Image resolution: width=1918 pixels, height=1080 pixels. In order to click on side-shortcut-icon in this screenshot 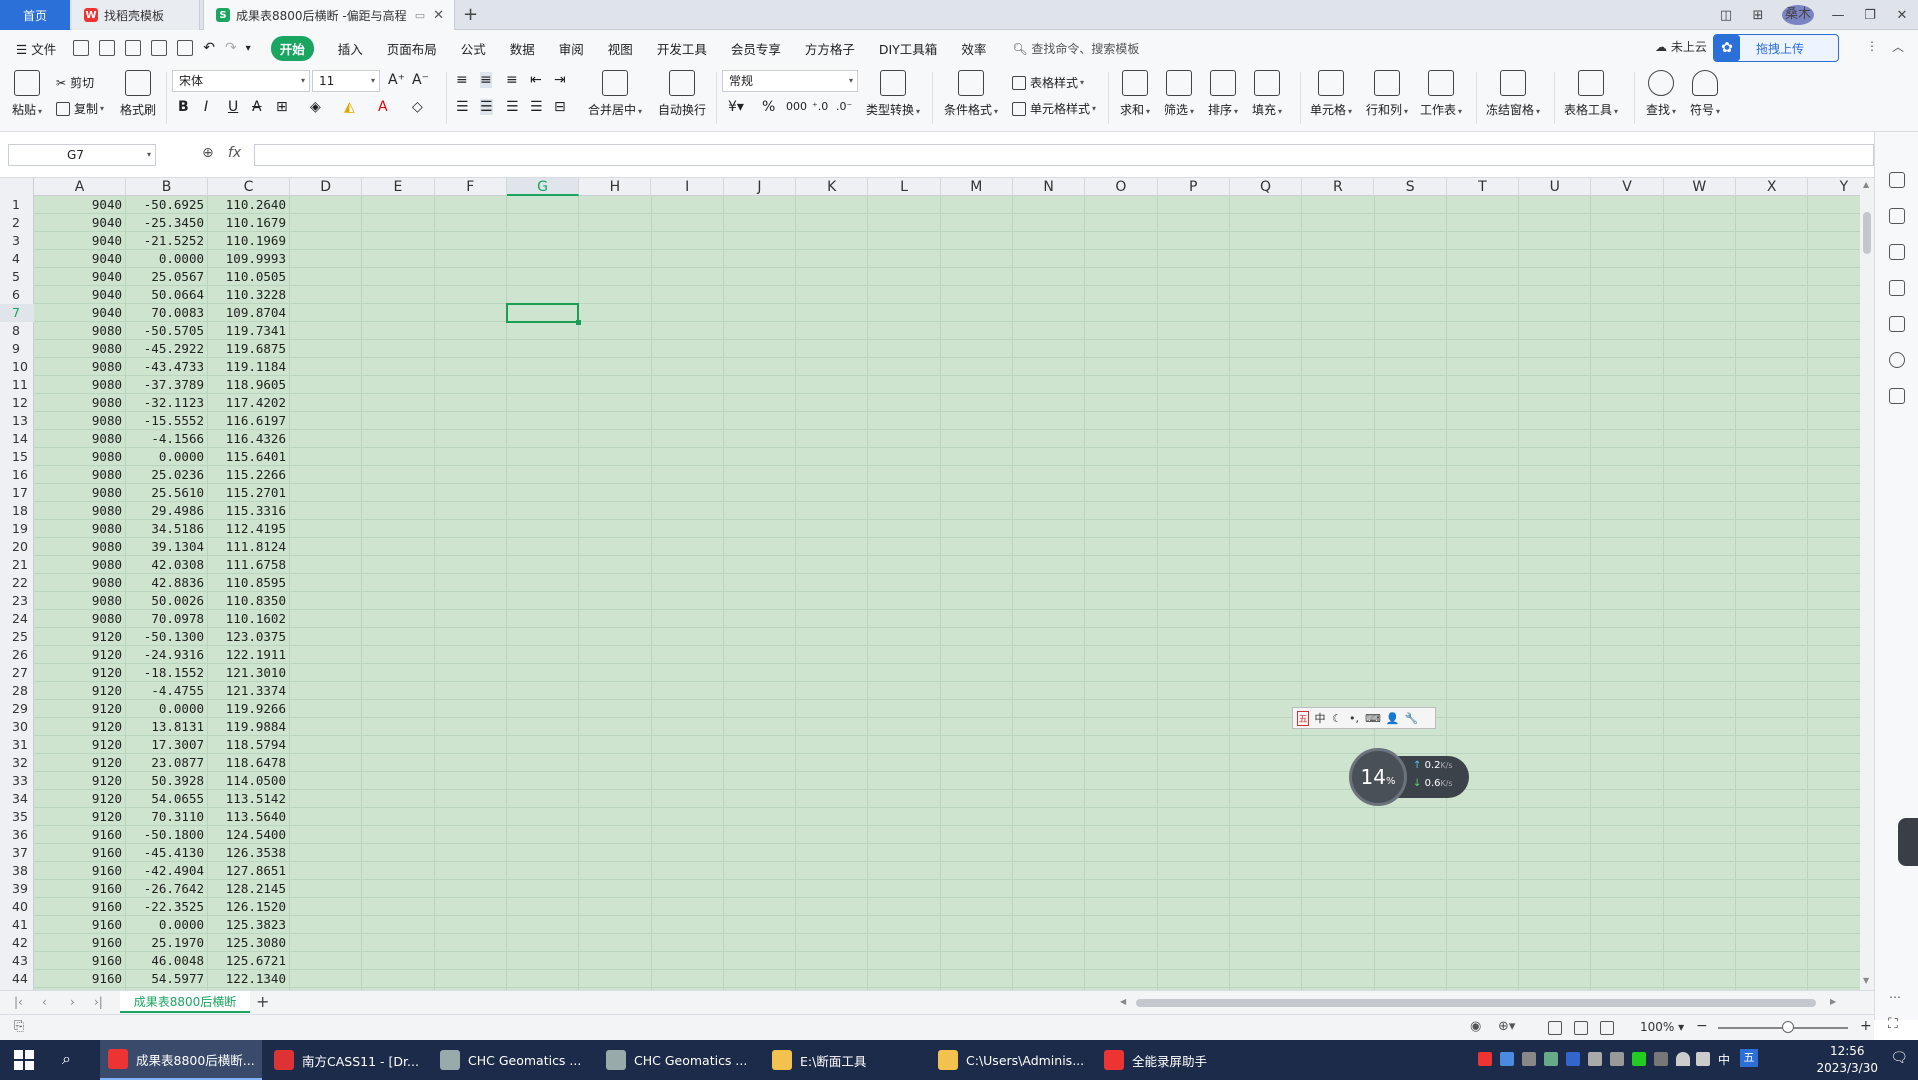, I will do `click(1897, 180)`.